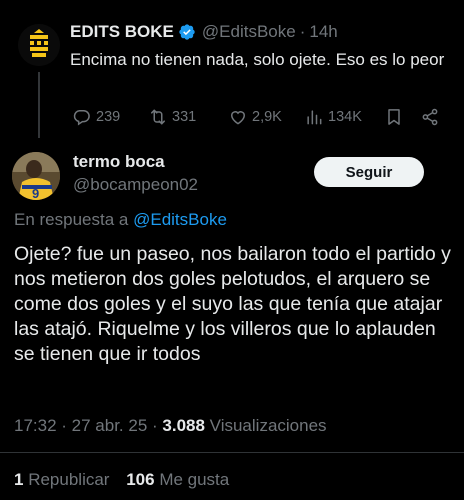 The height and width of the screenshot is (500, 464). Describe the element at coordinates (369, 172) in the screenshot. I see `follow-button: Seguir` at that location.